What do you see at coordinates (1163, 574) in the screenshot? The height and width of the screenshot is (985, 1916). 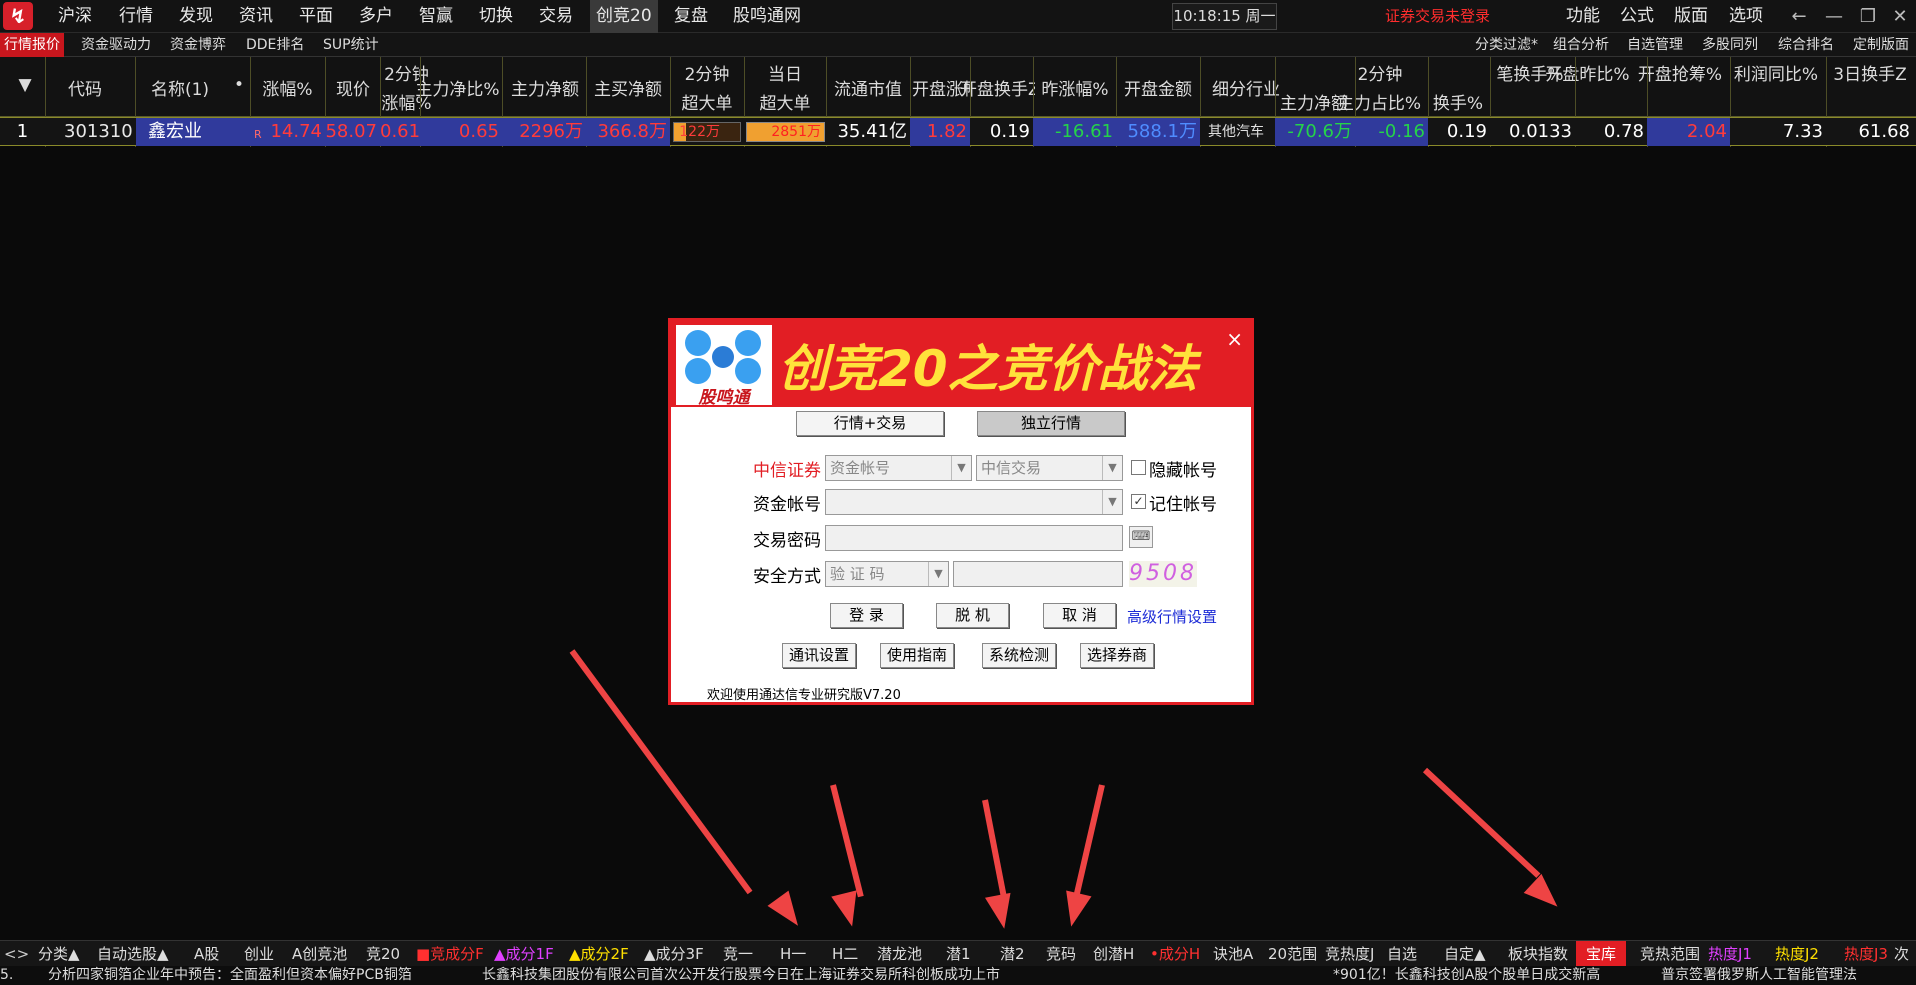 I see `captcha-image: 9508` at bounding box center [1163, 574].